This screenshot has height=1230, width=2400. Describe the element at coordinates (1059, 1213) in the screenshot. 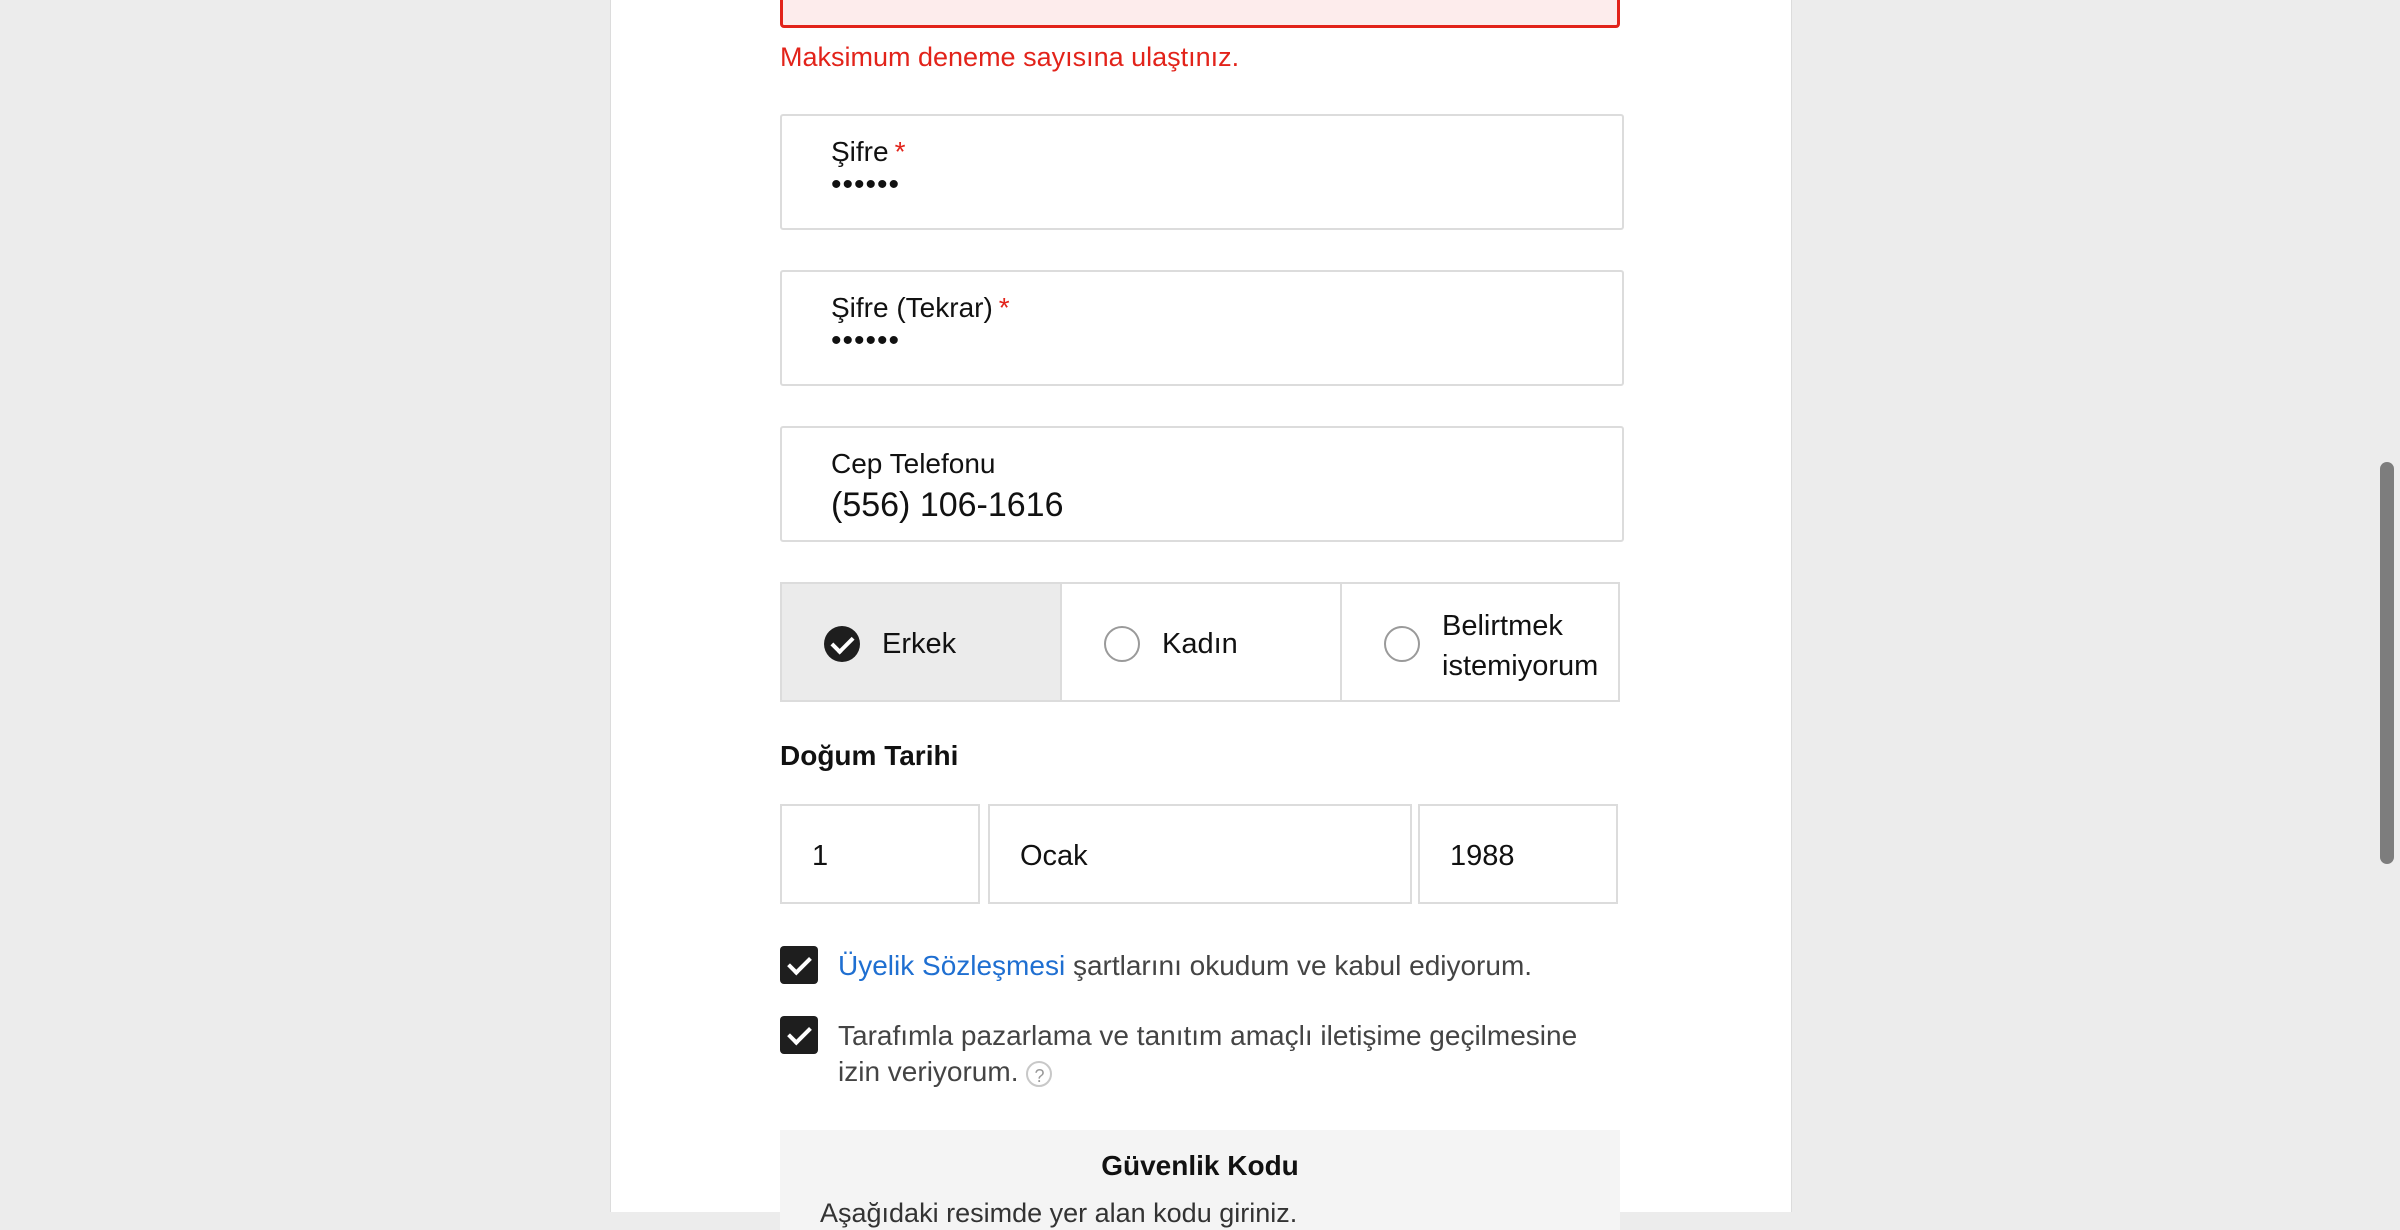

I see `captcha-description: Aşağıdaki resimde yer alan kodu giriniz.` at that location.